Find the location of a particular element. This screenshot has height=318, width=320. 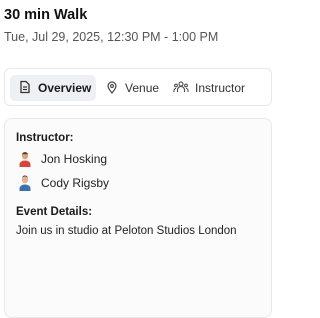

event-datetime: Tue, Jul 29, 2025, 12:30 PM - 1:00 PM is located at coordinates (111, 37).